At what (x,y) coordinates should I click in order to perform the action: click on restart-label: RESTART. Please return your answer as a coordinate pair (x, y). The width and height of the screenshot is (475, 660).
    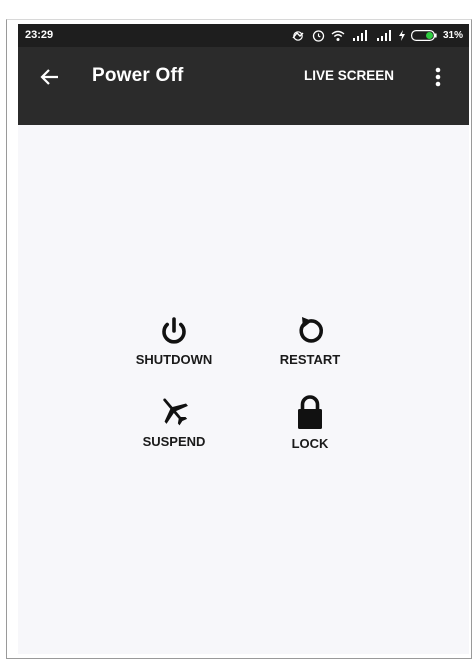
    Looking at the image, I should click on (310, 359).